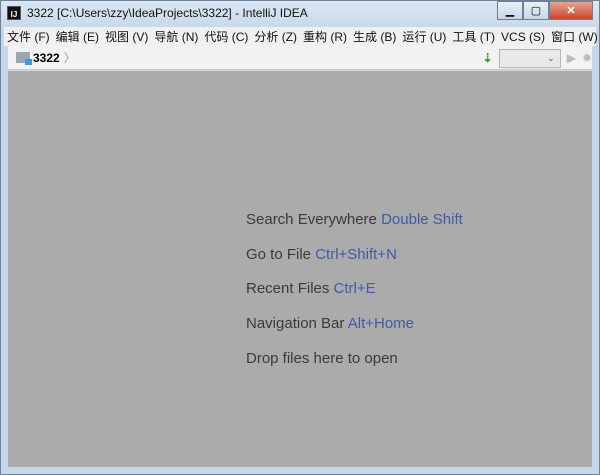  Describe the element at coordinates (24, 58) in the screenshot. I see `project-folder-icon` at that location.